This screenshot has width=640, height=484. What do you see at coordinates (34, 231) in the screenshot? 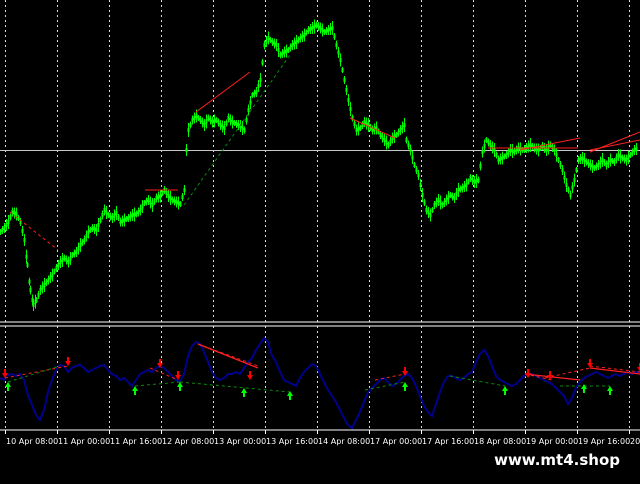
I see `divergence-line-bearish` at bounding box center [34, 231].